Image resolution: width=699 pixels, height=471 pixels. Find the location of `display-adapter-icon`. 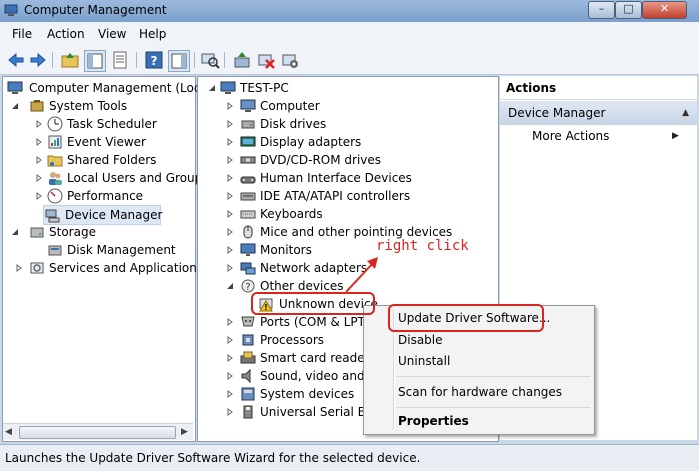

display-adapter-icon is located at coordinates (248, 141).